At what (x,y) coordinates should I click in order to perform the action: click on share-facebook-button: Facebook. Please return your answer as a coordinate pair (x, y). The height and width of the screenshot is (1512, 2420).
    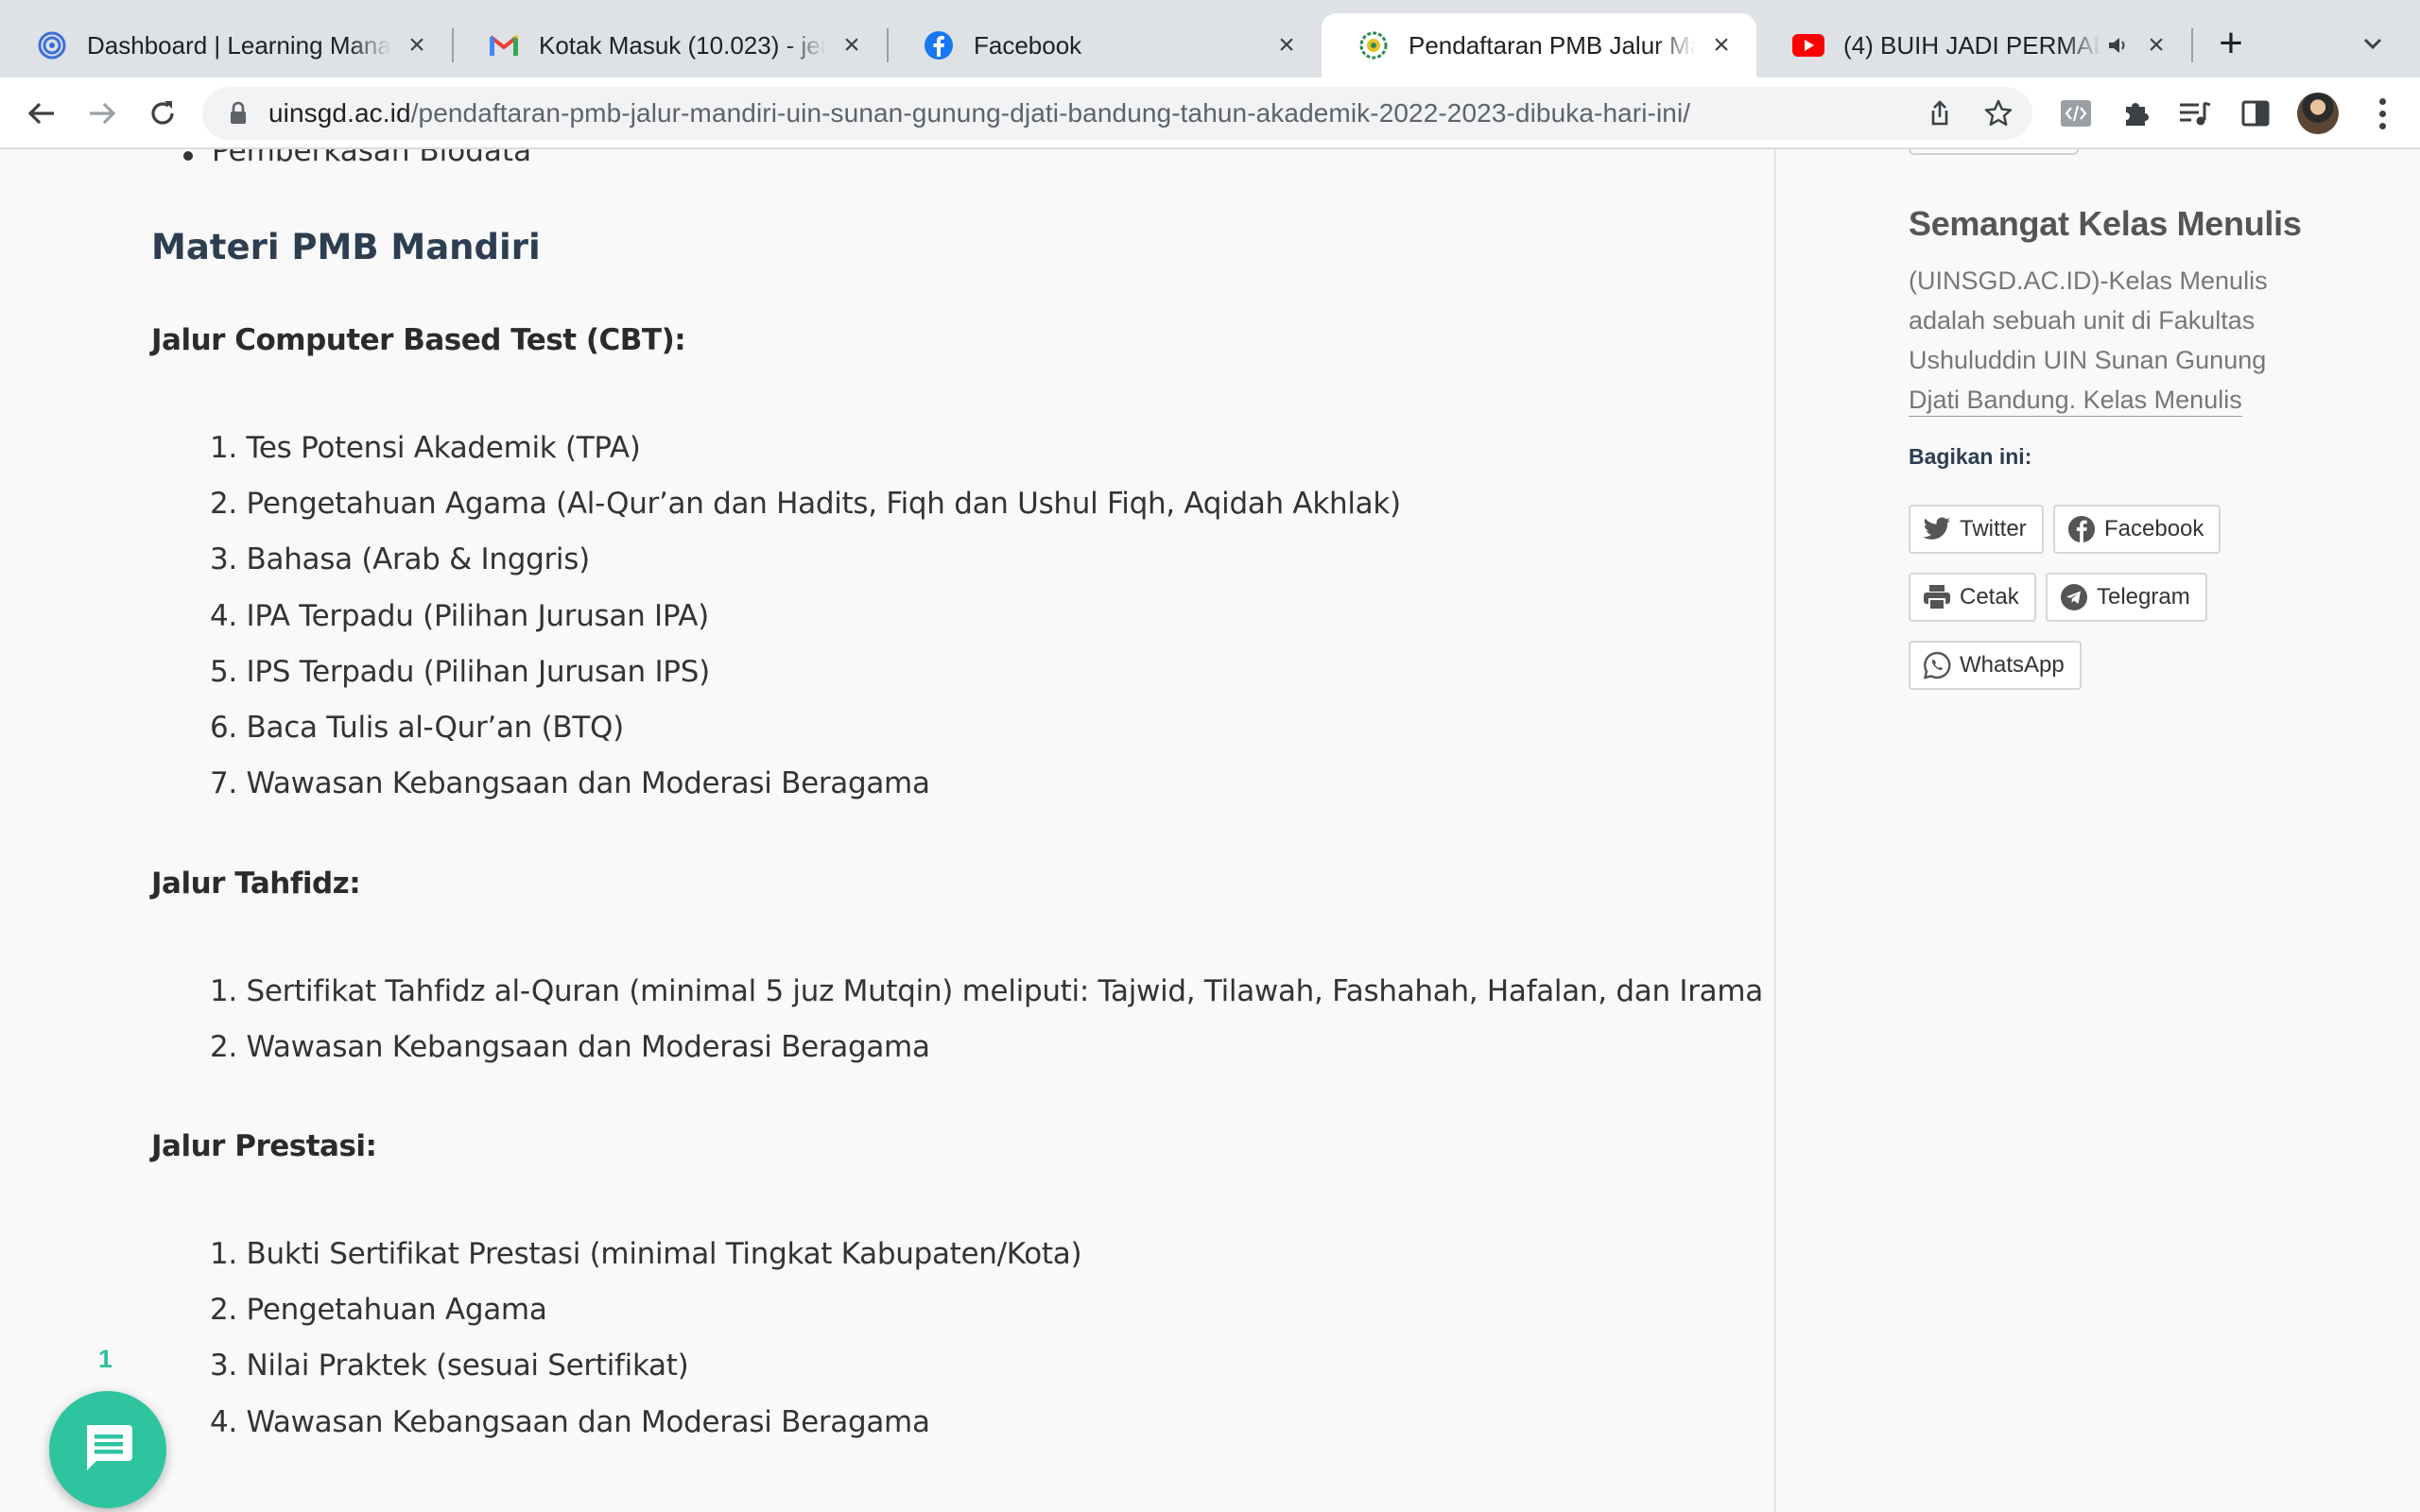
    Looking at the image, I should click on (2137, 529).